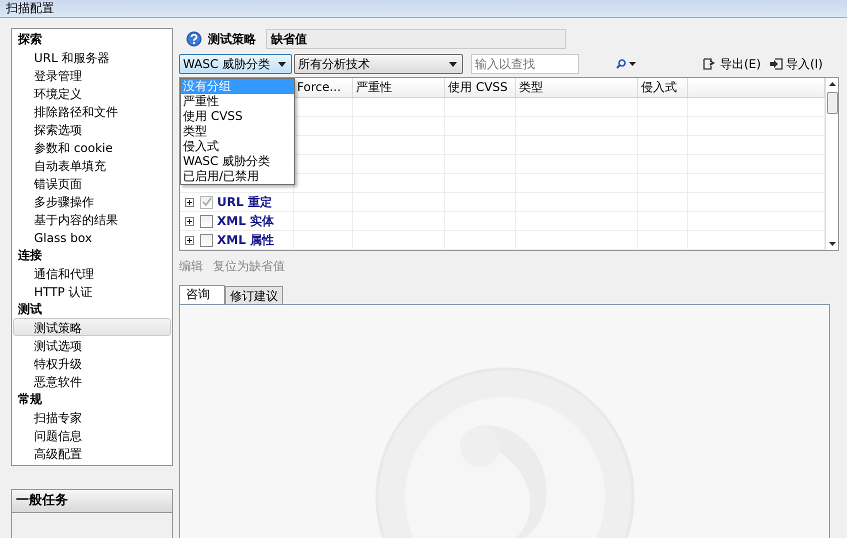  I want to click on search-icon, so click(626, 64).